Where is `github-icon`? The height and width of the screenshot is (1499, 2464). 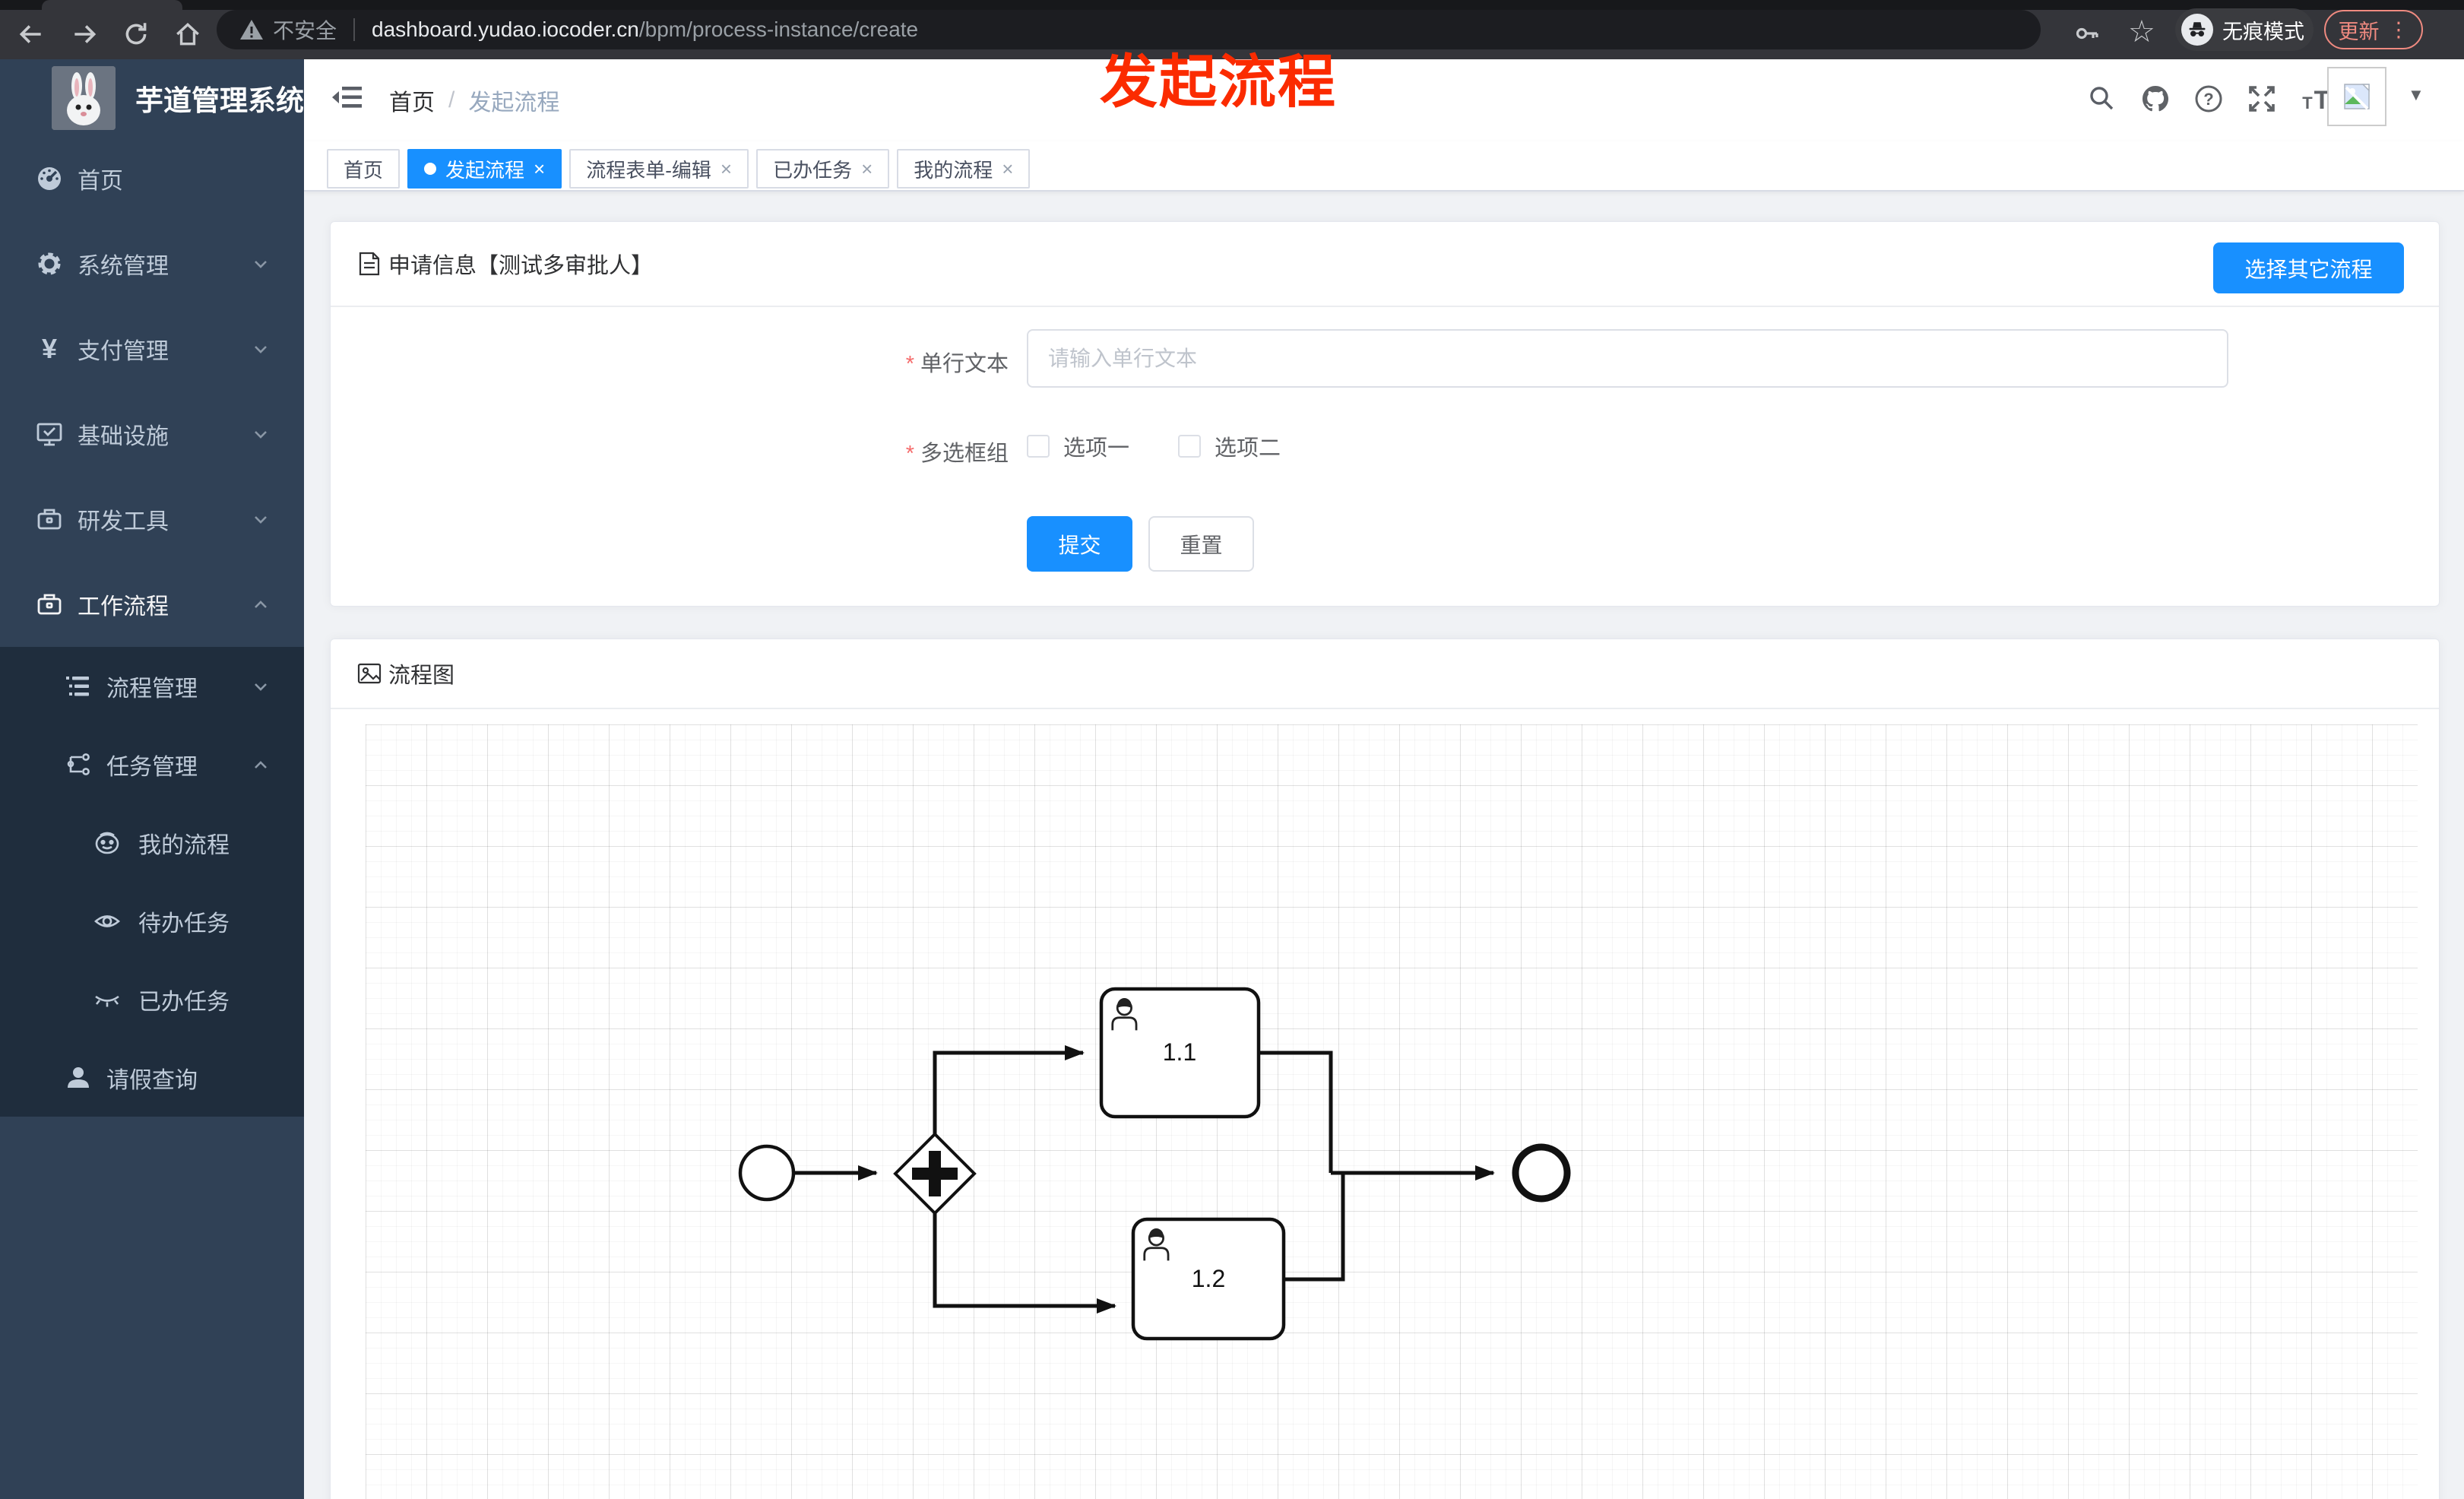
github-icon is located at coordinates (2157, 101).